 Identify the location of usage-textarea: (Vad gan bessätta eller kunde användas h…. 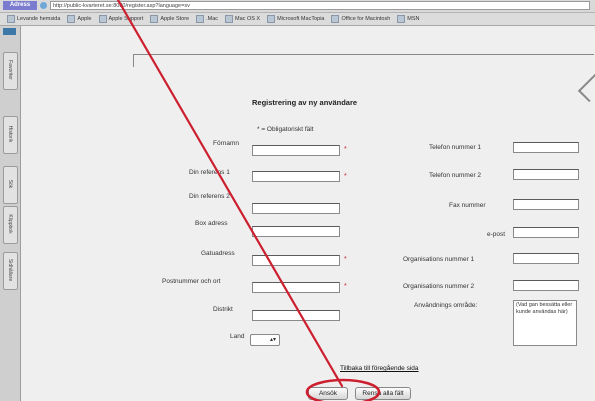
(545, 323).